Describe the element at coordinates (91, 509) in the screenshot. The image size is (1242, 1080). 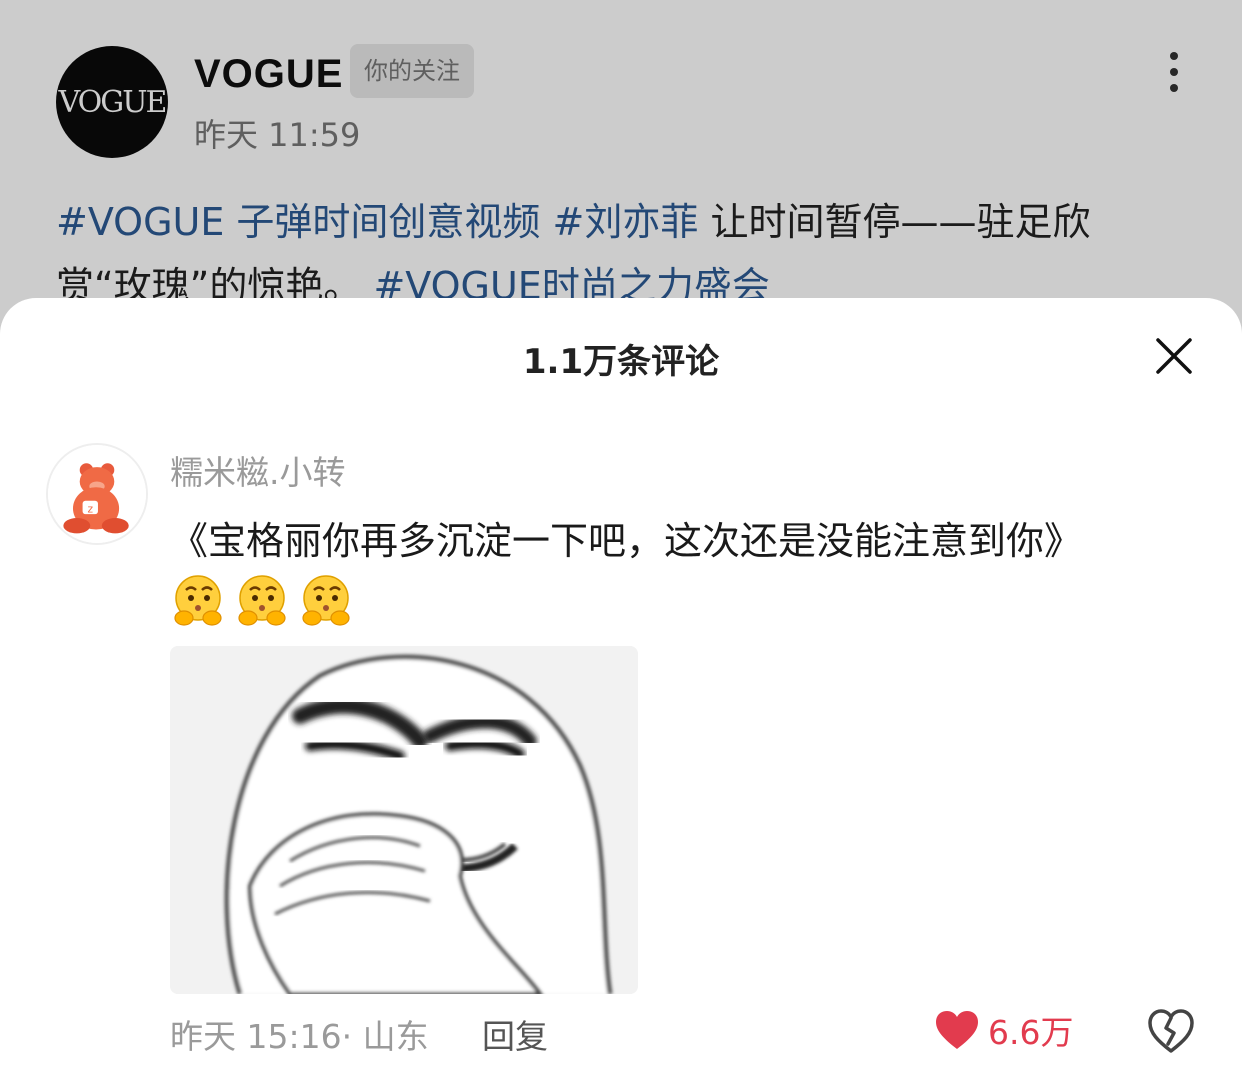
I see `svg-text: z` at that location.